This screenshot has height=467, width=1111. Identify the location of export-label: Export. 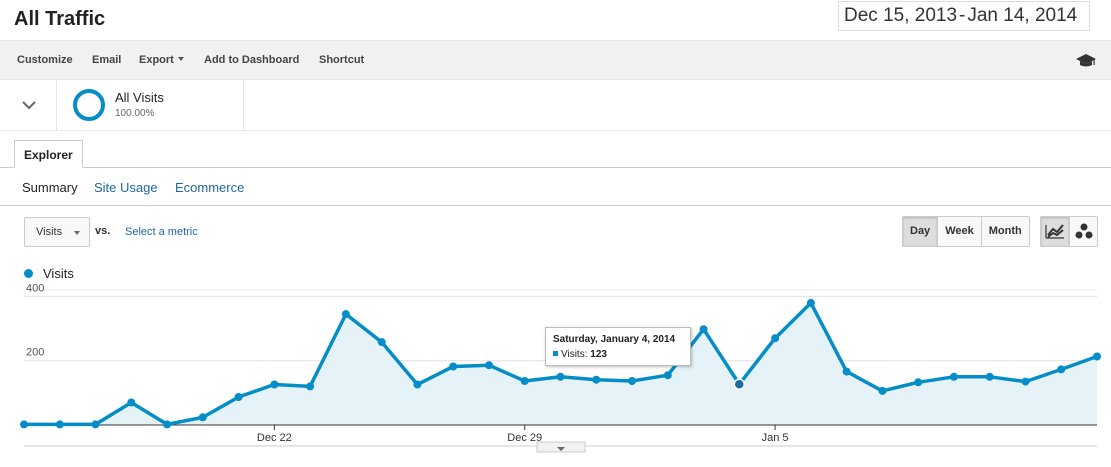
(156, 60).